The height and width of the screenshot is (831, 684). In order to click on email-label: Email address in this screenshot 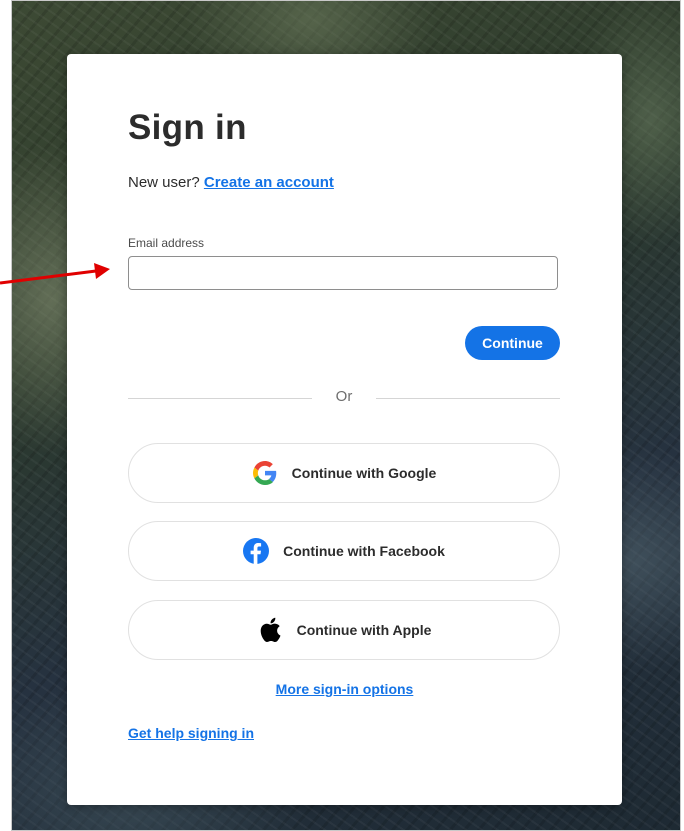, I will do `click(166, 243)`.